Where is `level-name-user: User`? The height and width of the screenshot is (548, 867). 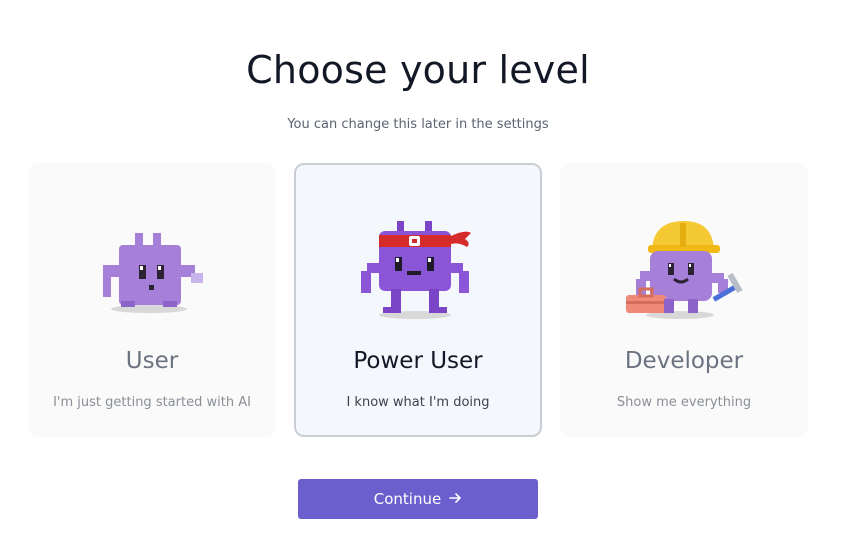
level-name-user: User is located at coordinates (152, 361).